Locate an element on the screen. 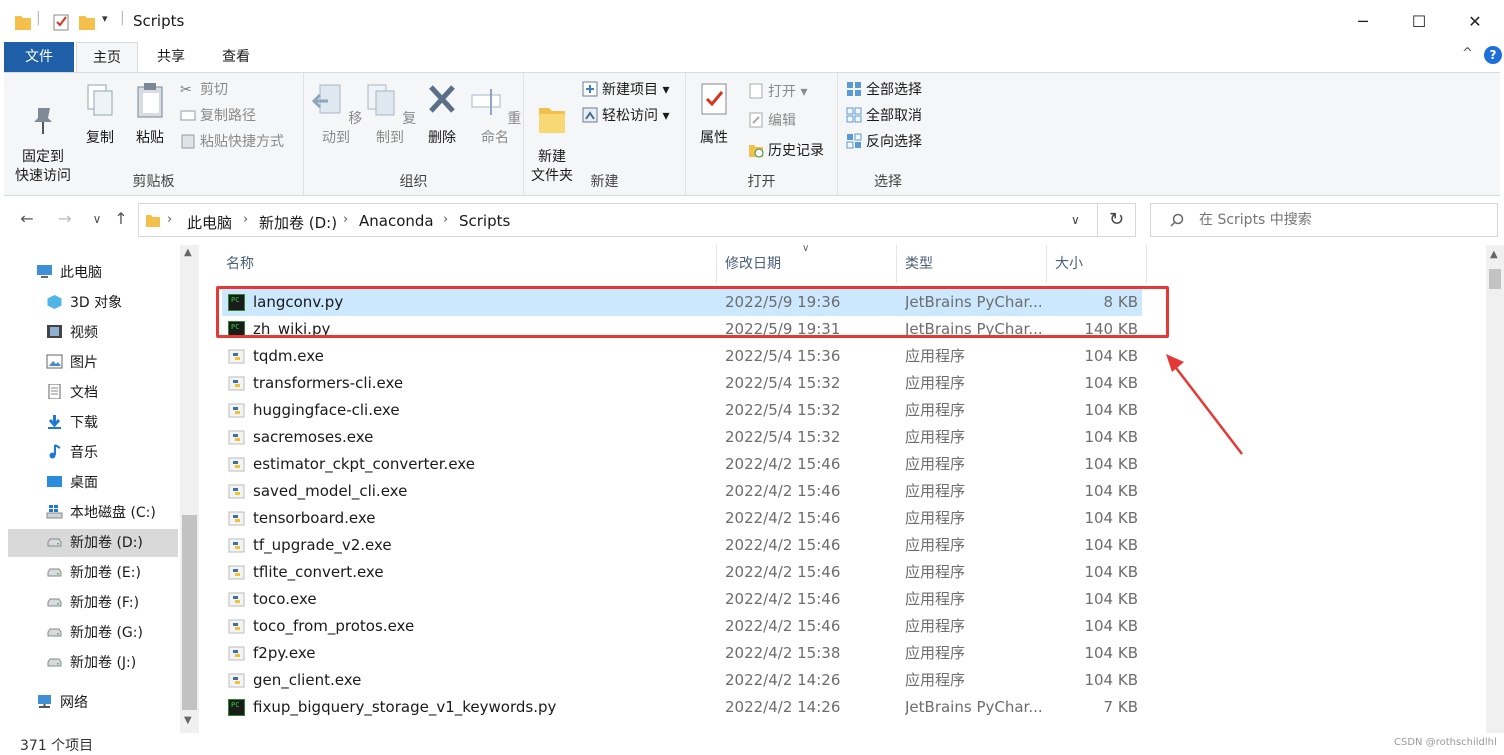 Image resolution: width=1504 pixels, height=755 pixels. tab-share: 共享 is located at coordinates (171, 57).